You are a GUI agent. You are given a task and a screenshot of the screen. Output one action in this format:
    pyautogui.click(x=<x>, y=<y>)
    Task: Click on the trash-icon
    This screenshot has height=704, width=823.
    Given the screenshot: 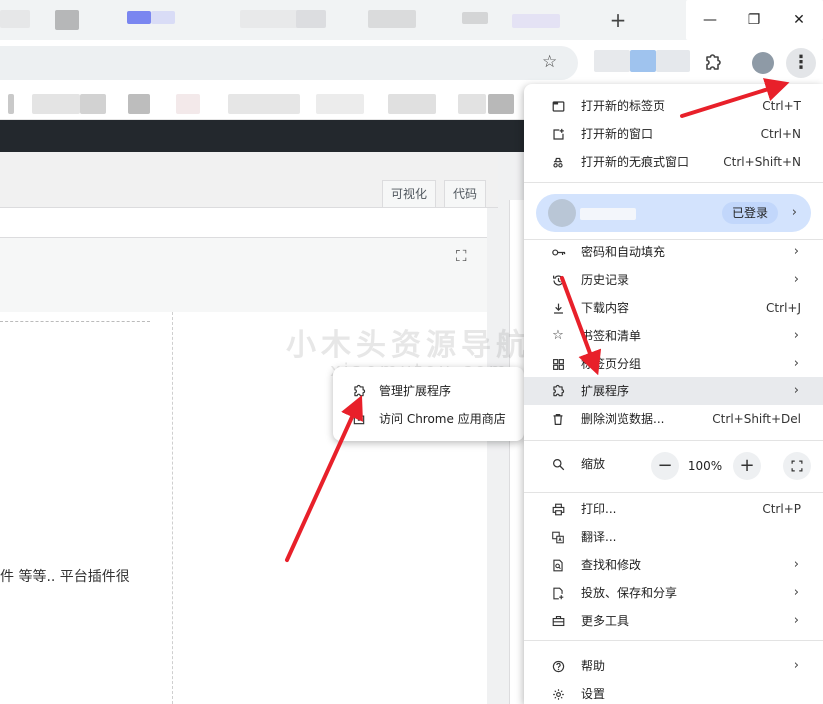 What is the action you would take?
    pyautogui.click(x=558, y=421)
    